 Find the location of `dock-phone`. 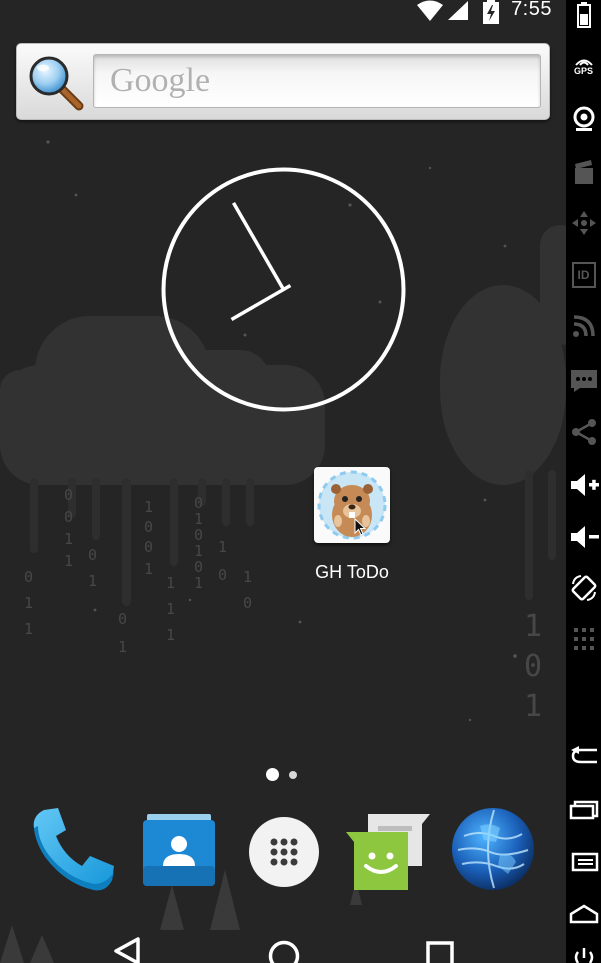

dock-phone is located at coordinates (74, 852).